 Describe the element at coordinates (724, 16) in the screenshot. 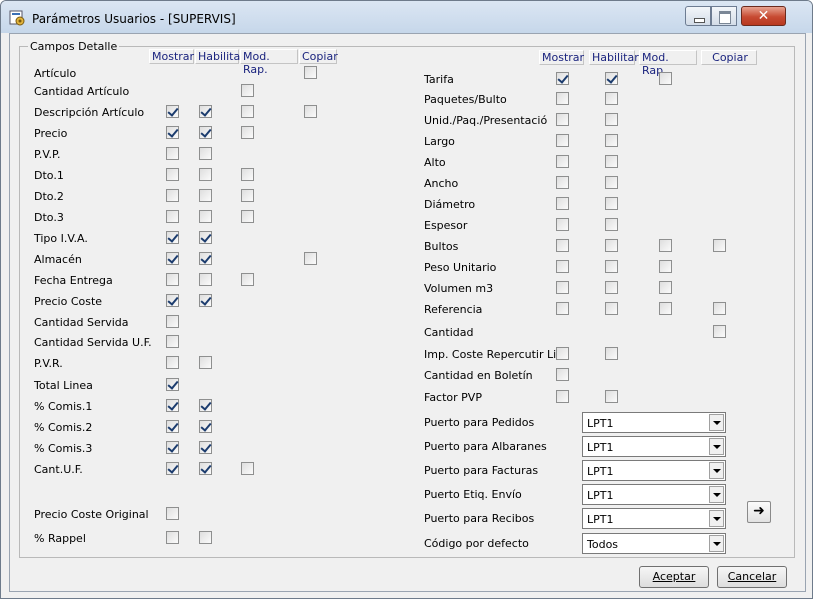

I see `maximize-button` at that location.